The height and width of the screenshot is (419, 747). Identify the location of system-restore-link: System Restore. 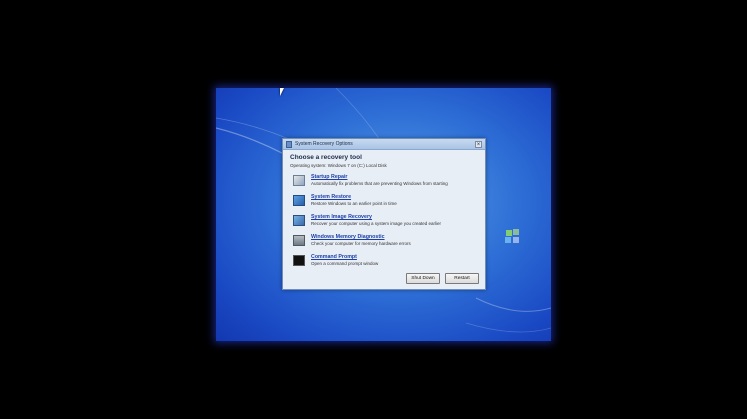
(354, 197).